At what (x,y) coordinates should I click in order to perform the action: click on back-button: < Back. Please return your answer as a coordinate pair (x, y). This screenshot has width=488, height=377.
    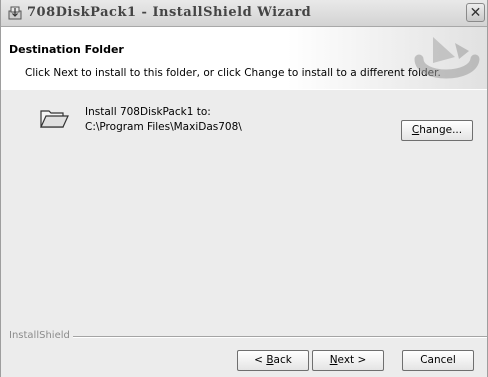
    Looking at the image, I should click on (273, 360).